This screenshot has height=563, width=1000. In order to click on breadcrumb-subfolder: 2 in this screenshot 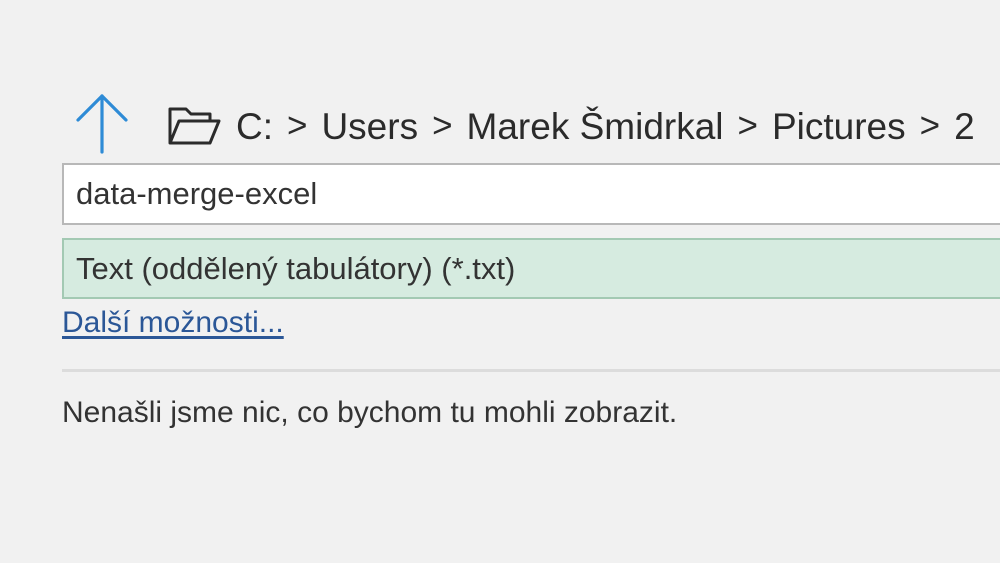, I will do `click(964, 126)`.